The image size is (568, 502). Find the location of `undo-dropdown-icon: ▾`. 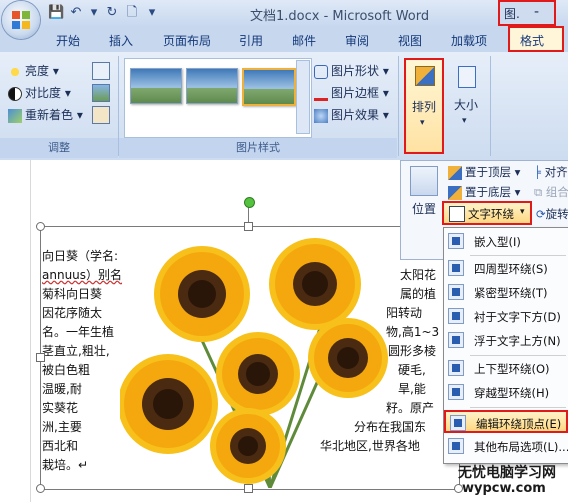

undo-dropdown-icon: ▾ is located at coordinates (94, 13).